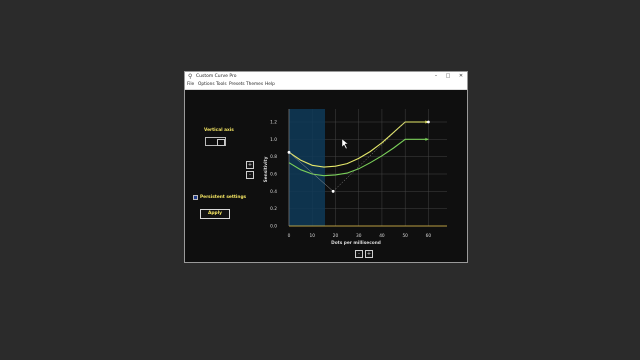  Describe the element at coordinates (254, 85) in the screenshot. I see `menu-themes: Themes` at that location.